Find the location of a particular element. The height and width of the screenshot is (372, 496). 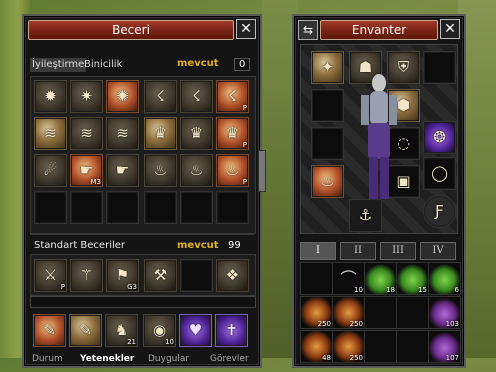

fan-icon: ✦ is located at coordinates (327, 67).